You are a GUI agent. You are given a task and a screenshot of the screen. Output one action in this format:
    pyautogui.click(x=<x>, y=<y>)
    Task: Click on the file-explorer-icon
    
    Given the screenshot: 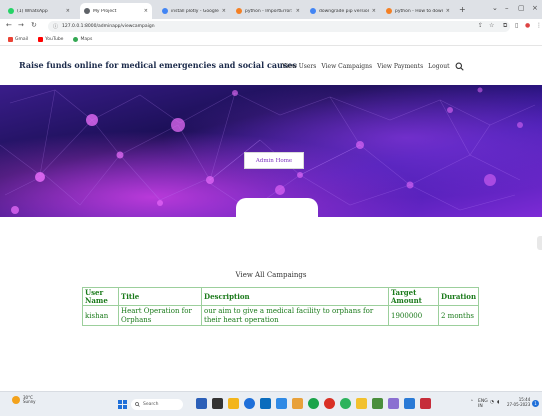 What is the action you would take?
    pyautogui.click(x=233, y=403)
    